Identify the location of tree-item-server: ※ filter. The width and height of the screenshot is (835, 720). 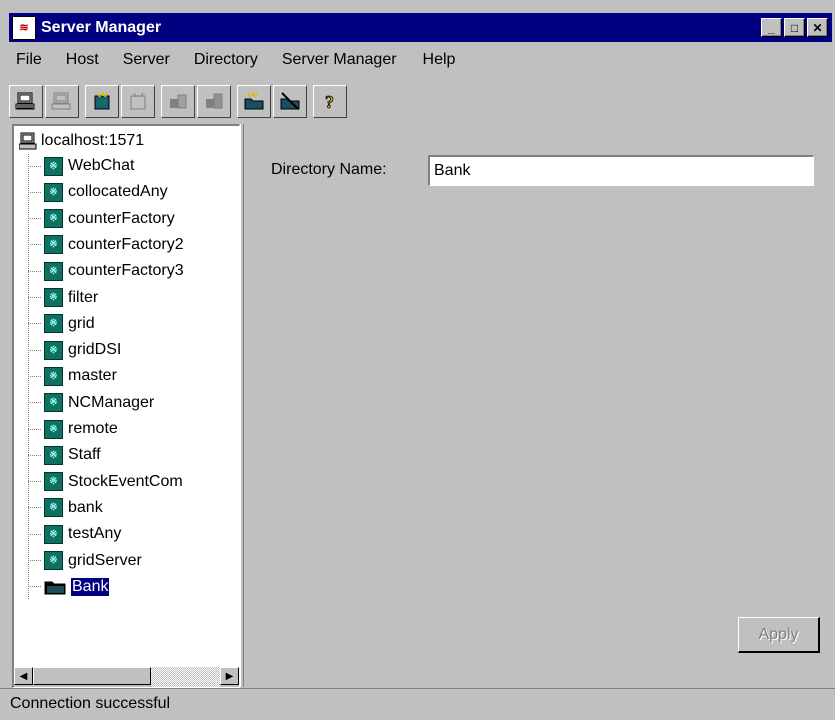
(63, 298).